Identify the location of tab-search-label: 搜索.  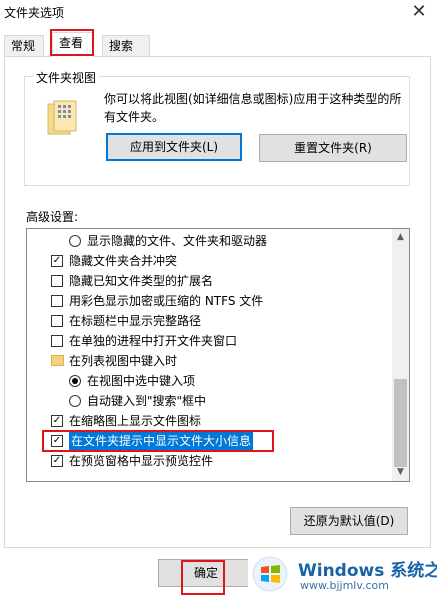
(121, 46).